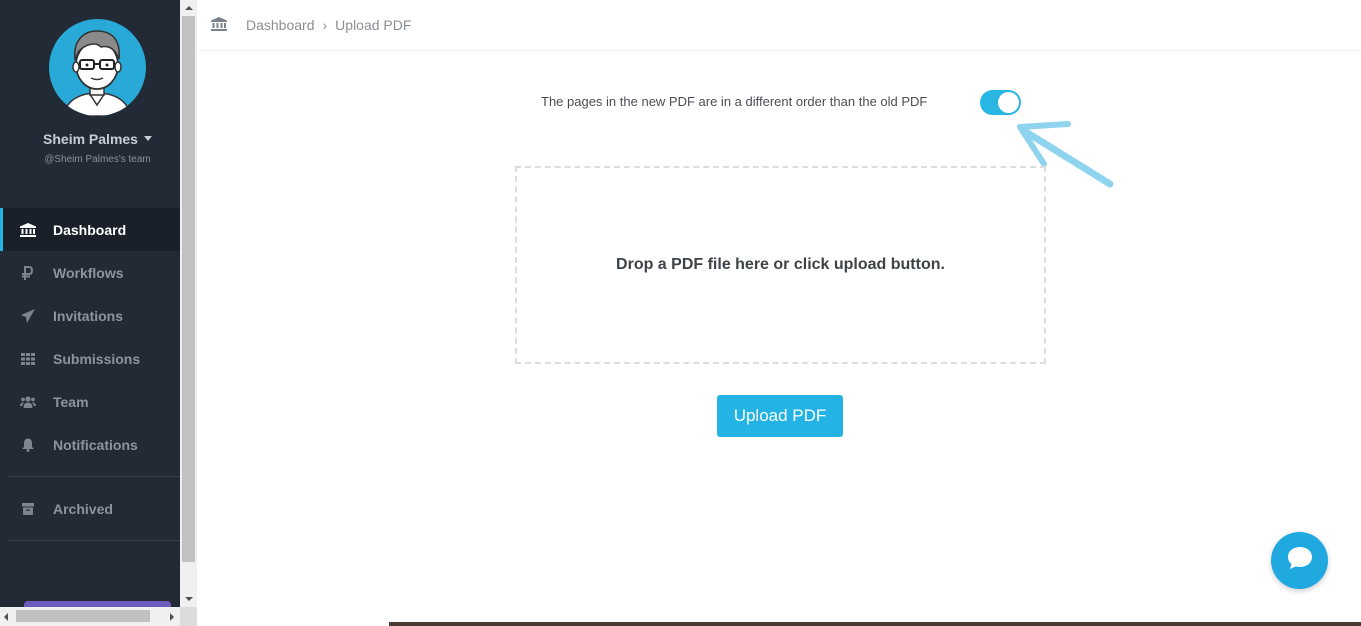  What do you see at coordinates (71, 401) in the screenshot?
I see `sidebar-item-label: Team` at bounding box center [71, 401].